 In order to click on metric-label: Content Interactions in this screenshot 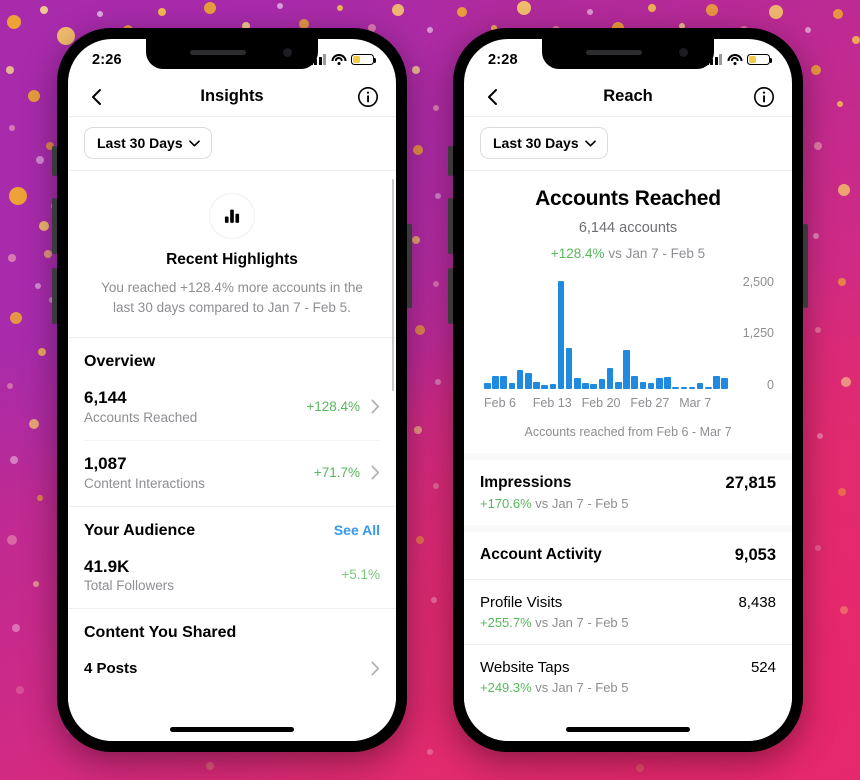, I will do `click(144, 483)`.